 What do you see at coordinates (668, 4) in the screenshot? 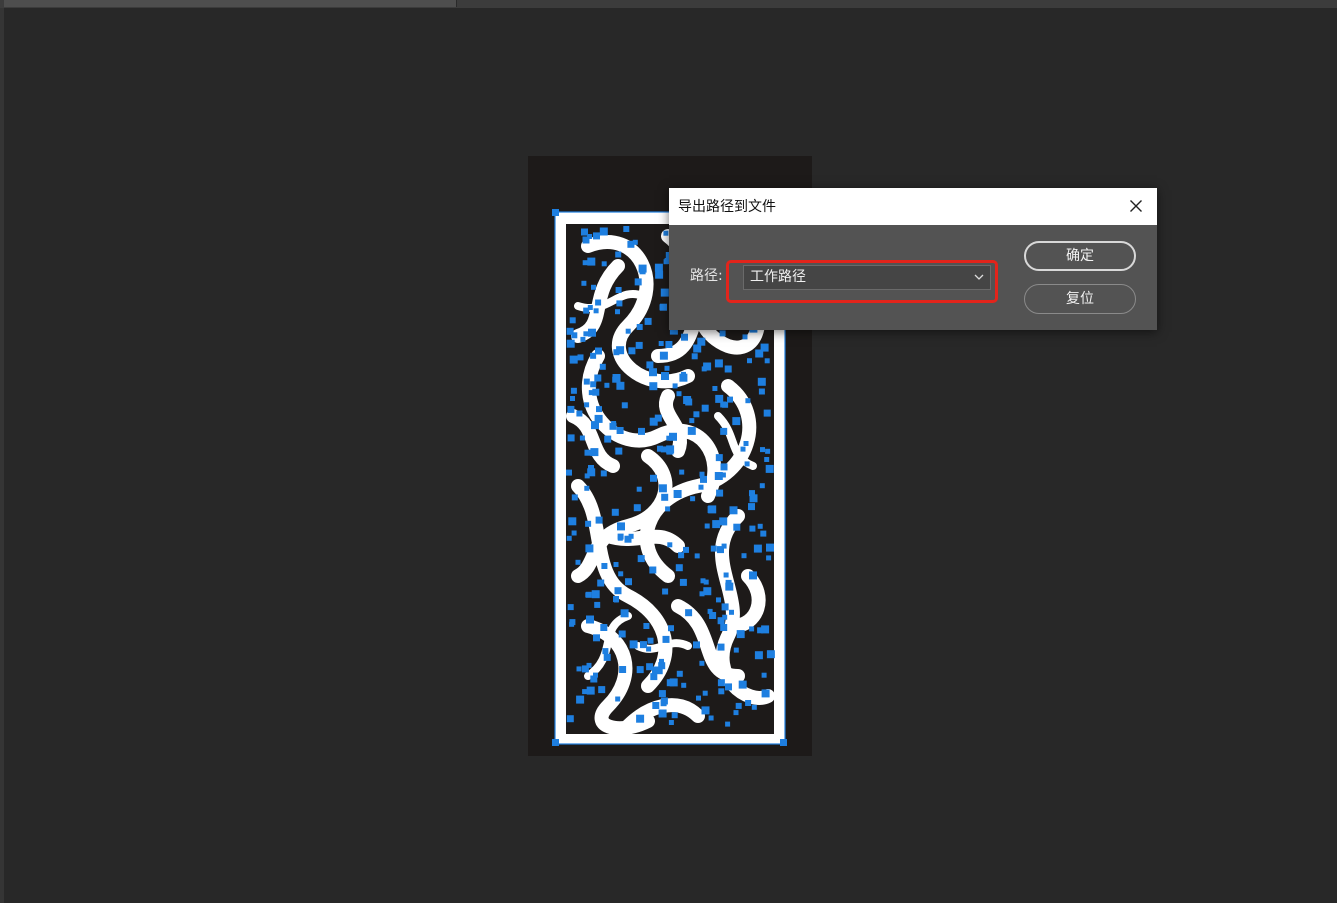
I see `document-tab-bar` at bounding box center [668, 4].